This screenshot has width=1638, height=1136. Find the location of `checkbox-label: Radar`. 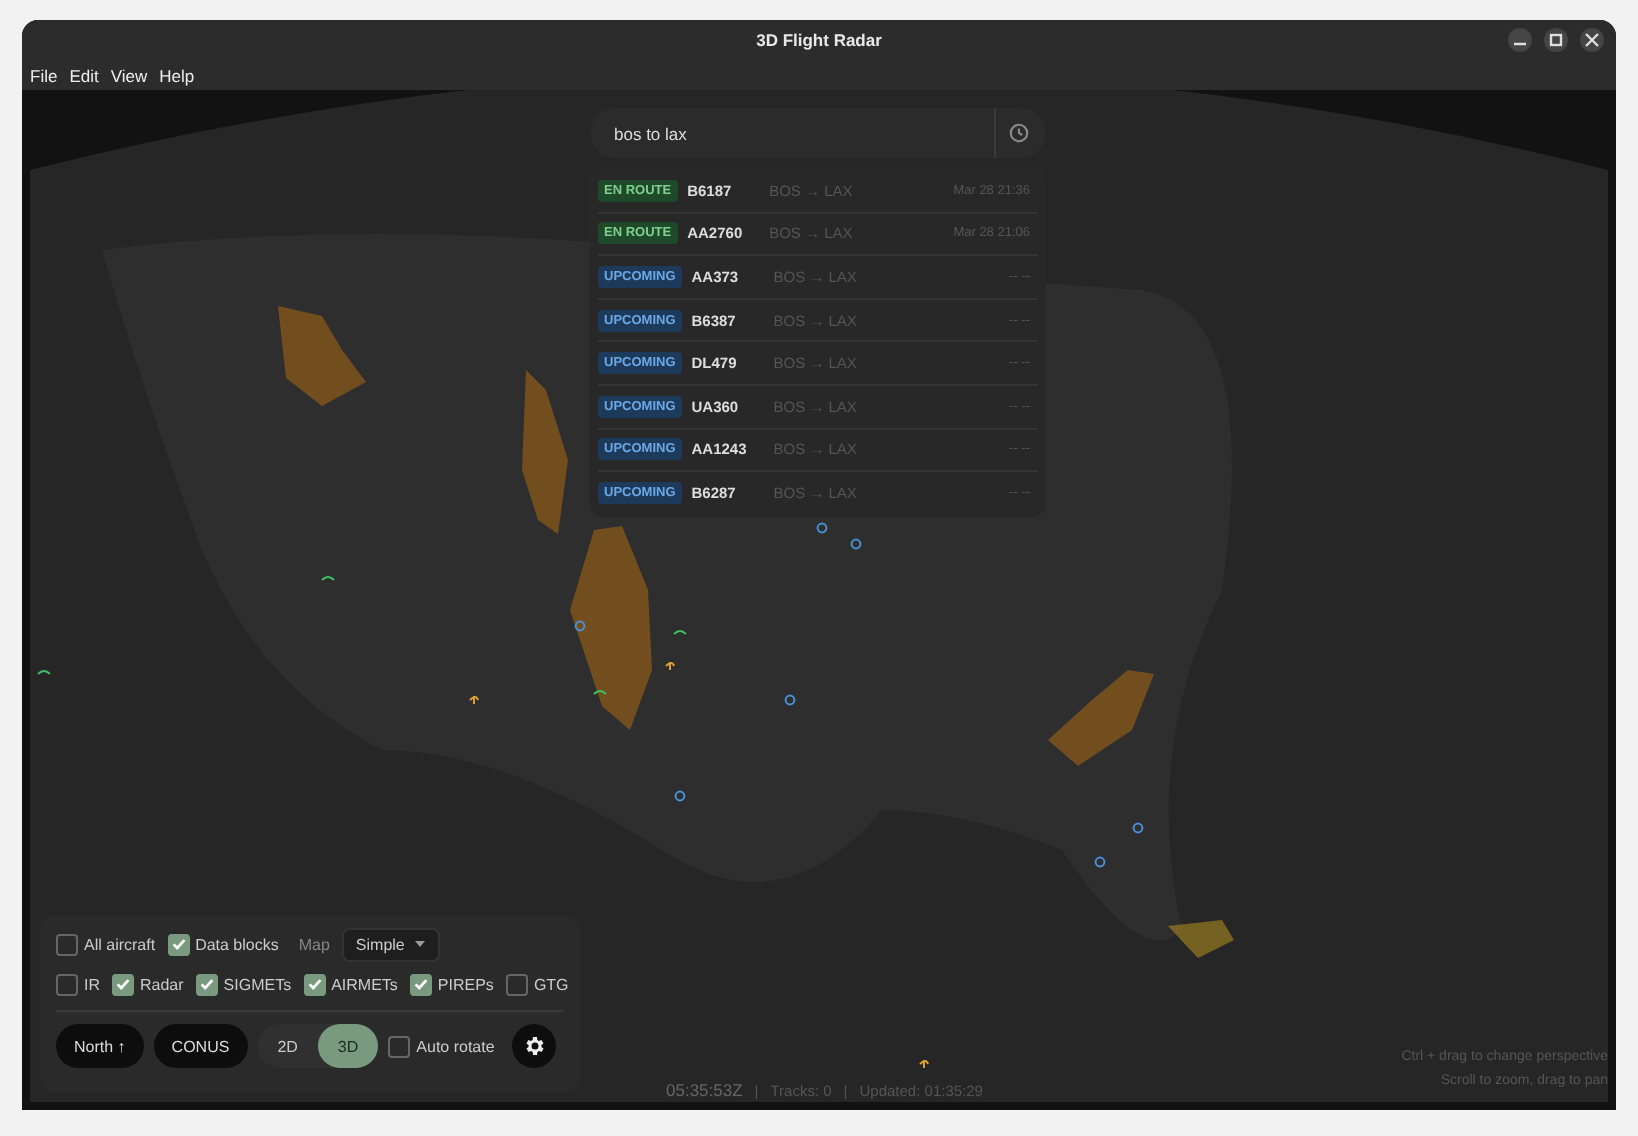

checkbox-label: Radar is located at coordinates (162, 984).